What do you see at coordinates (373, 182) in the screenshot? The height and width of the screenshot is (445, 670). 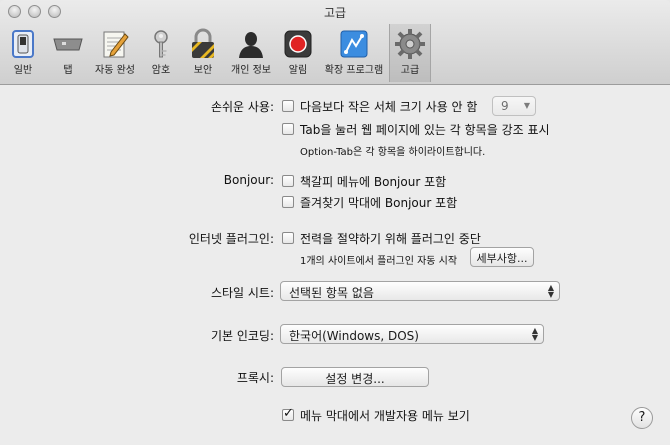 I see `bonjour-bookmarks-label: 책갈피 메뉴에 Bonjour 포함` at bounding box center [373, 182].